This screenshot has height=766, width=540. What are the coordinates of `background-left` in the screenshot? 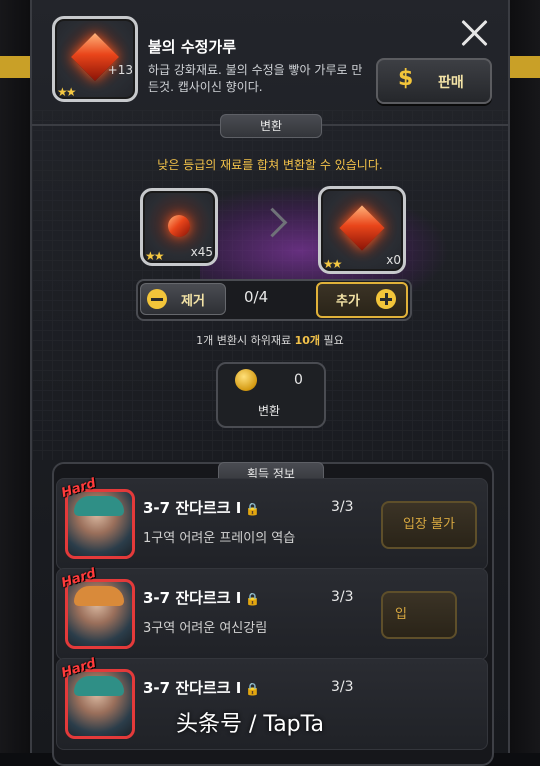 It's located at (15, 376).